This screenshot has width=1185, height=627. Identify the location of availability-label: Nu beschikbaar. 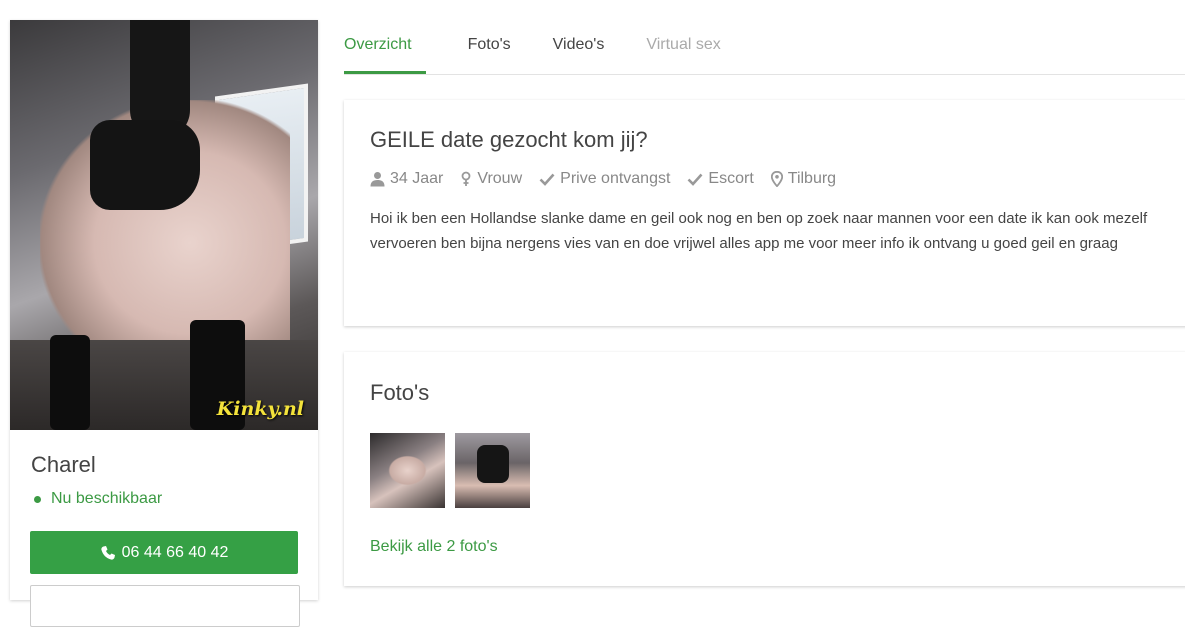
(107, 498).